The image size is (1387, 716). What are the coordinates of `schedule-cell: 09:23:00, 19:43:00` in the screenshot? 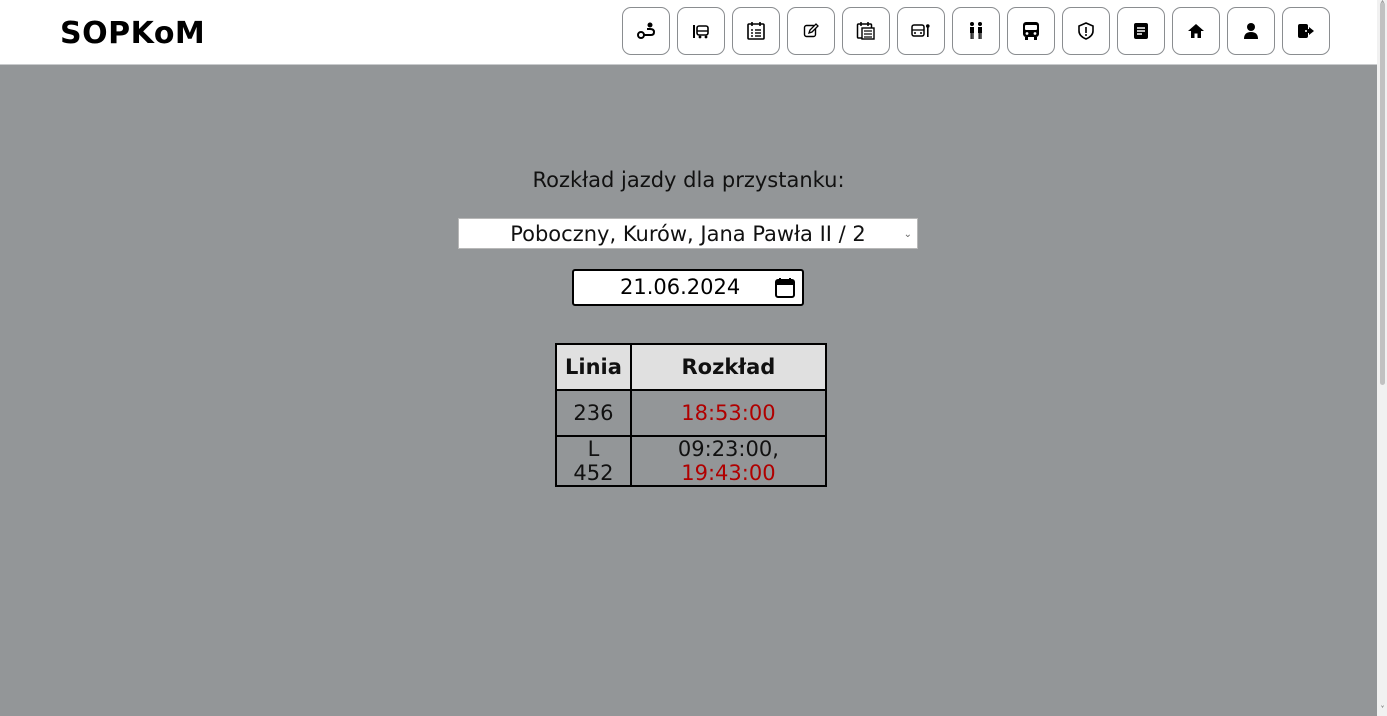 It's located at (728, 461).